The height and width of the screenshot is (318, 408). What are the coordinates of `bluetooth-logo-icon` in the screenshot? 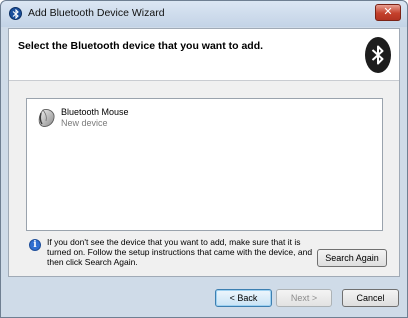 It's located at (378, 55).